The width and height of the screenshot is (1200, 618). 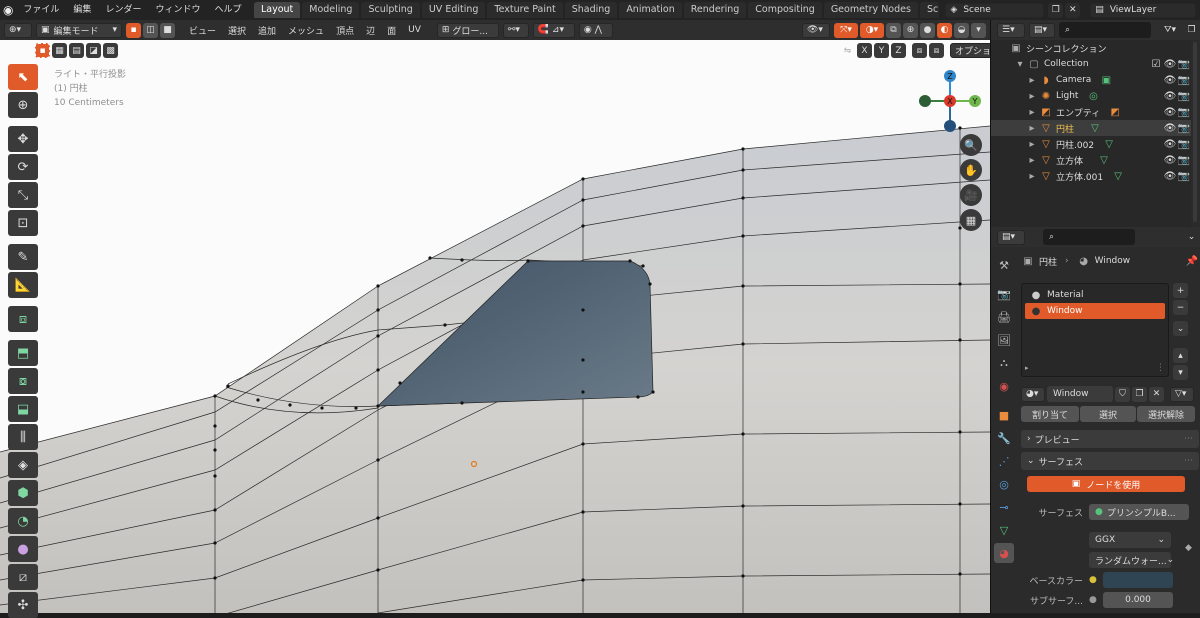 What do you see at coordinates (1160, 368) in the screenshot?
I see `resize-grip-icon: ⋮` at bounding box center [1160, 368].